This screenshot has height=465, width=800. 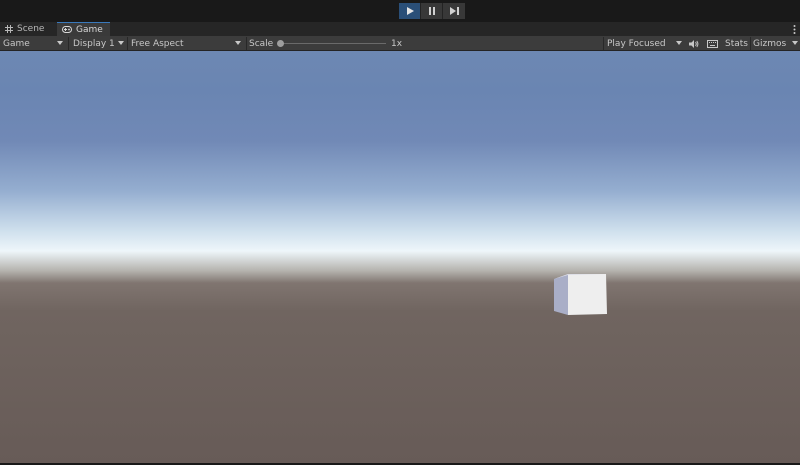 What do you see at coordinates (9, 29) in the screenshot?
I see `grid-icon` at bounding box center [9, 29].